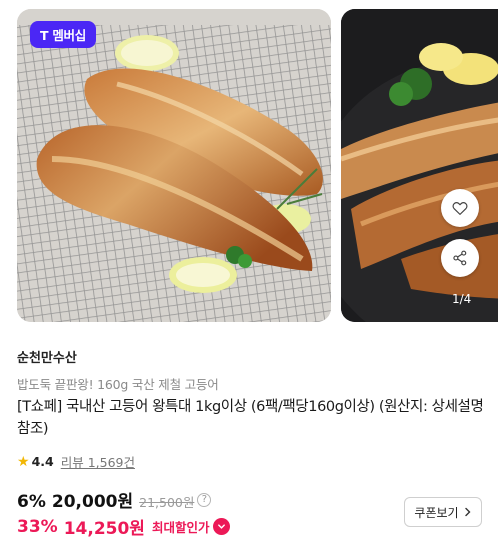 The width and height of the screenshot is (498, 550). I want to click on max-discount-rate: 33%, so click(37, 526).